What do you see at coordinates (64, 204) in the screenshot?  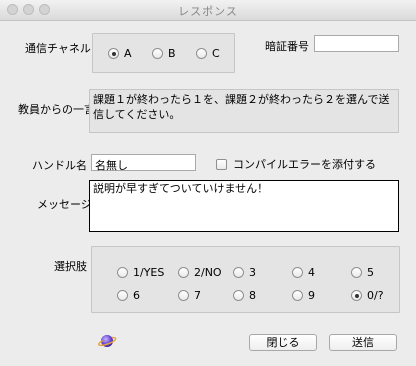 I see `message-label: メッセージ` at bounding box center [64, 204].